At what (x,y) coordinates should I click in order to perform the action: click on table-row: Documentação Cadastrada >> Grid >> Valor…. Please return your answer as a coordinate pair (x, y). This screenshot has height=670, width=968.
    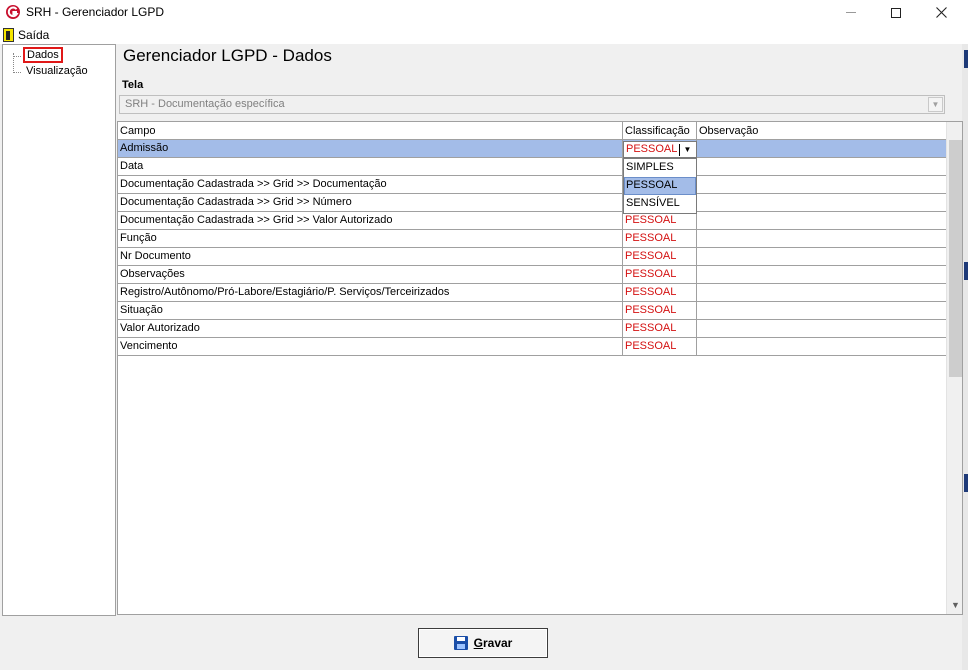
    Looking at the image, I should click on (532, 221).